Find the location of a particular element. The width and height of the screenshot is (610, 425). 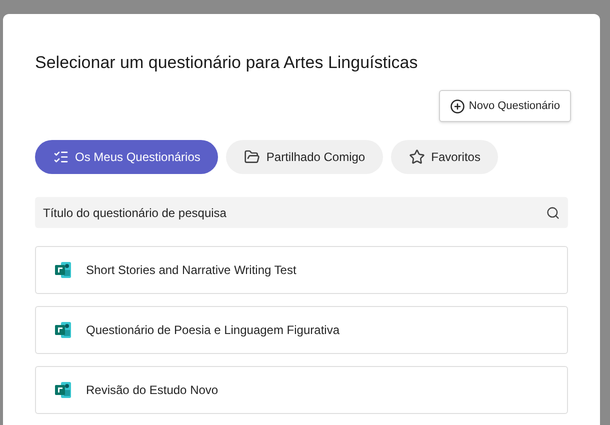

filter-tab: Partilhado Comigo is located at coordinates (305, 157).